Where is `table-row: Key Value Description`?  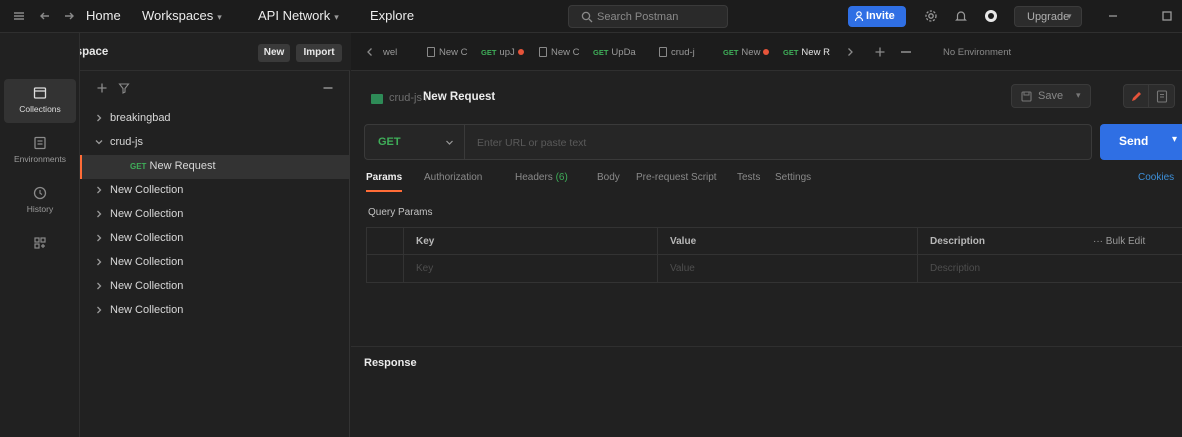
table-row: Key Value Description is located at coordinates (774, 268).